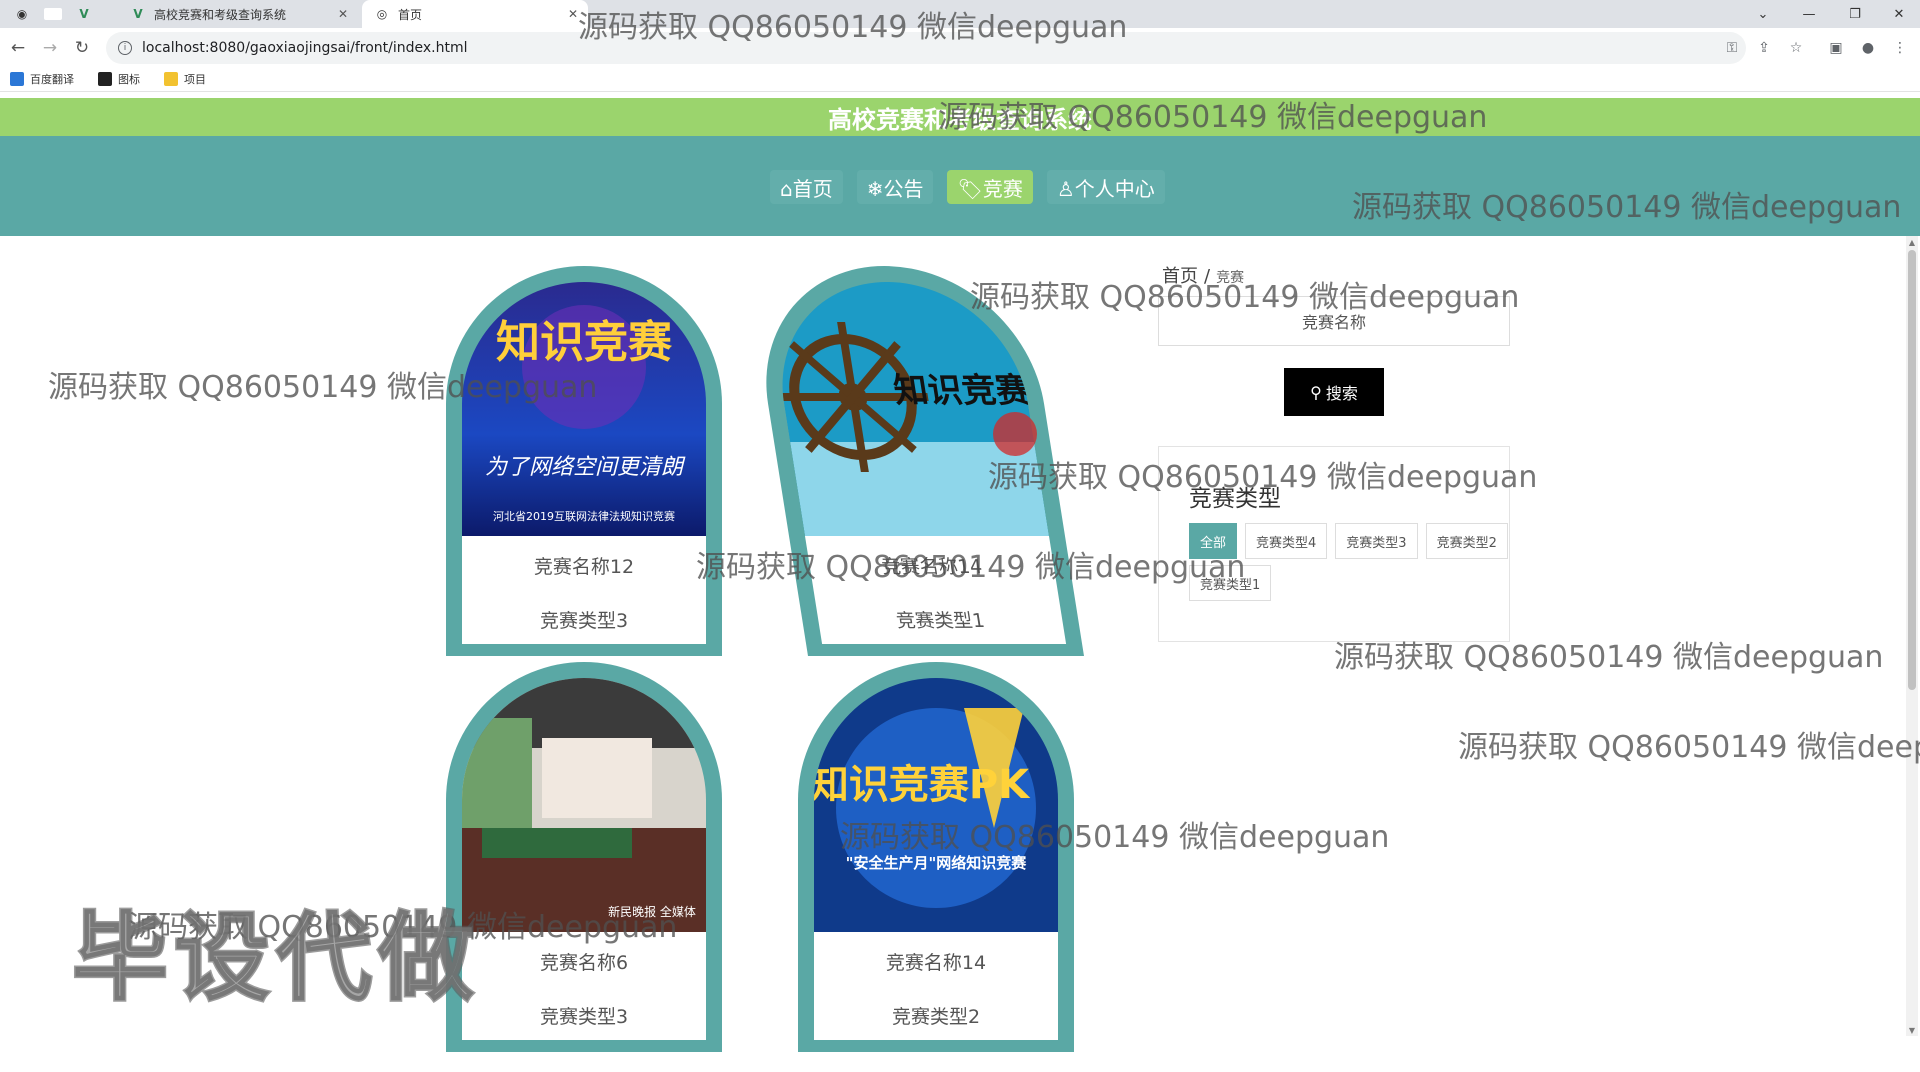  Describe the element at coordinates (129, 79) in the screenshot. I see `bookmark-label: 图标` at that location.